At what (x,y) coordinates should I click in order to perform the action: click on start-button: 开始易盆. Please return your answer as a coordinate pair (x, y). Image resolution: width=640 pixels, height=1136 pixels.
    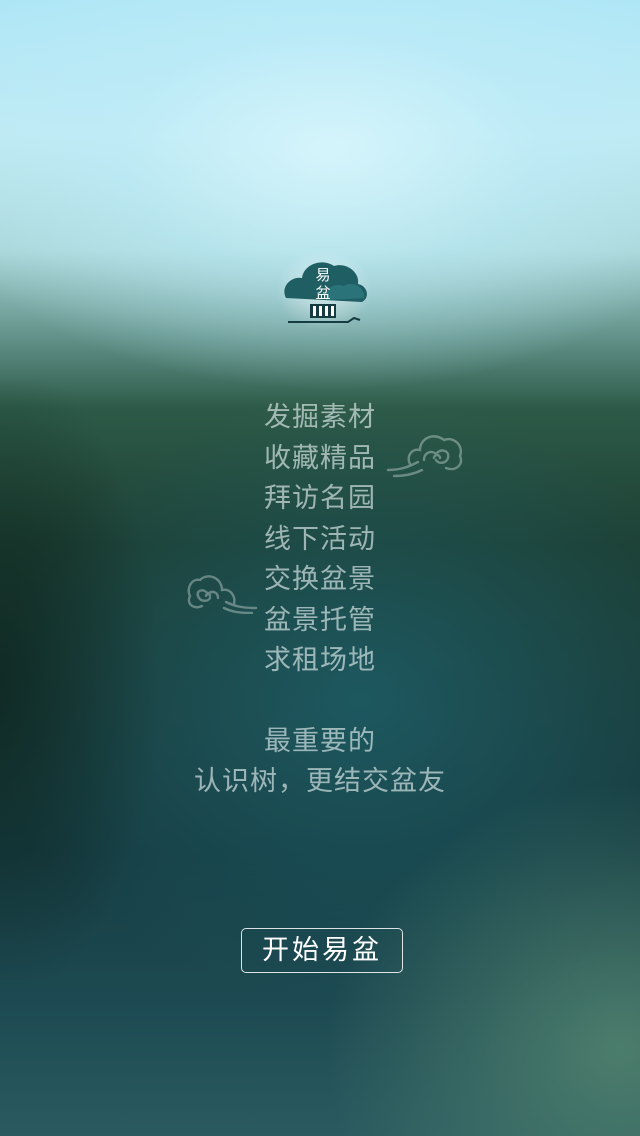
    Looking at the image, I should click on (322, 950).